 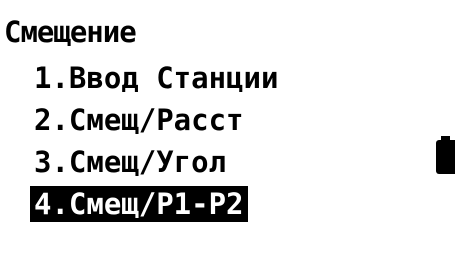 What do you see at coordinates (70, 32) in the screenshot?
I see `page-title: Смещение` at bounding box center [70, 32].